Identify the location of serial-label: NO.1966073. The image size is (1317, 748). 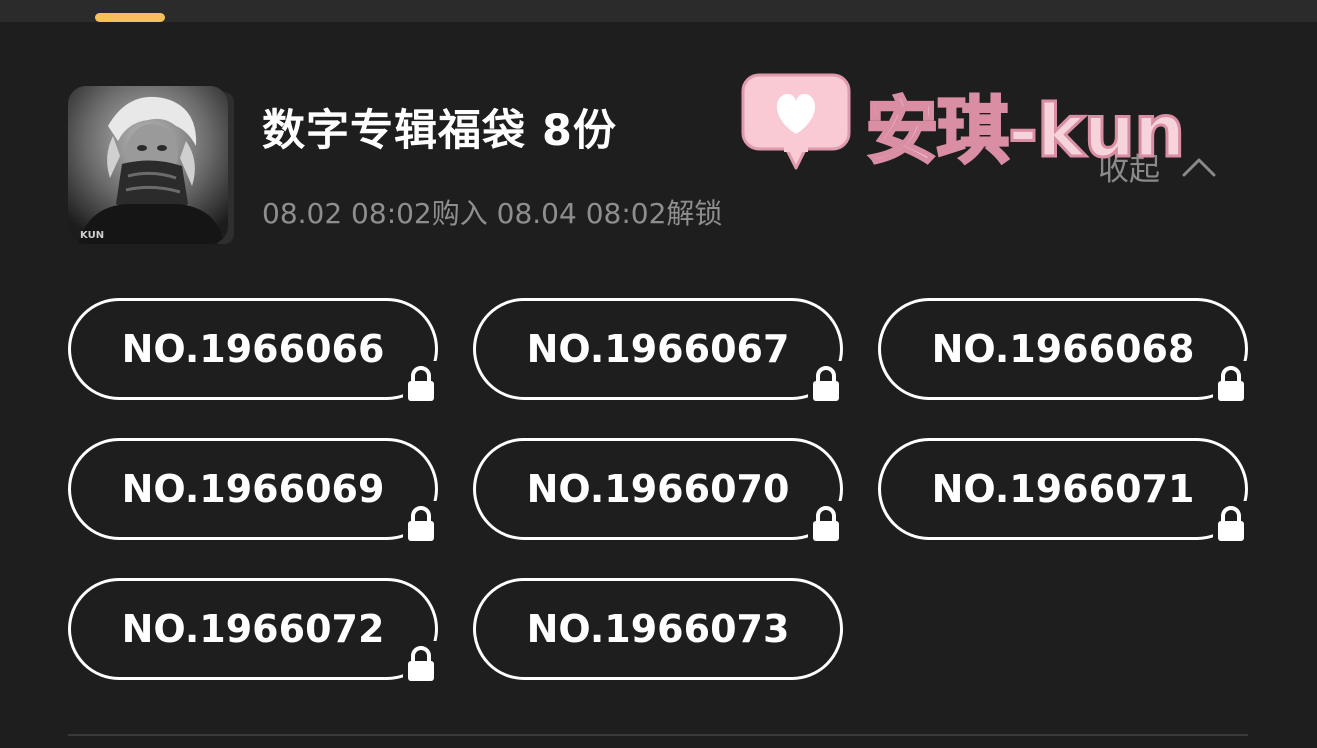
(658, 629).